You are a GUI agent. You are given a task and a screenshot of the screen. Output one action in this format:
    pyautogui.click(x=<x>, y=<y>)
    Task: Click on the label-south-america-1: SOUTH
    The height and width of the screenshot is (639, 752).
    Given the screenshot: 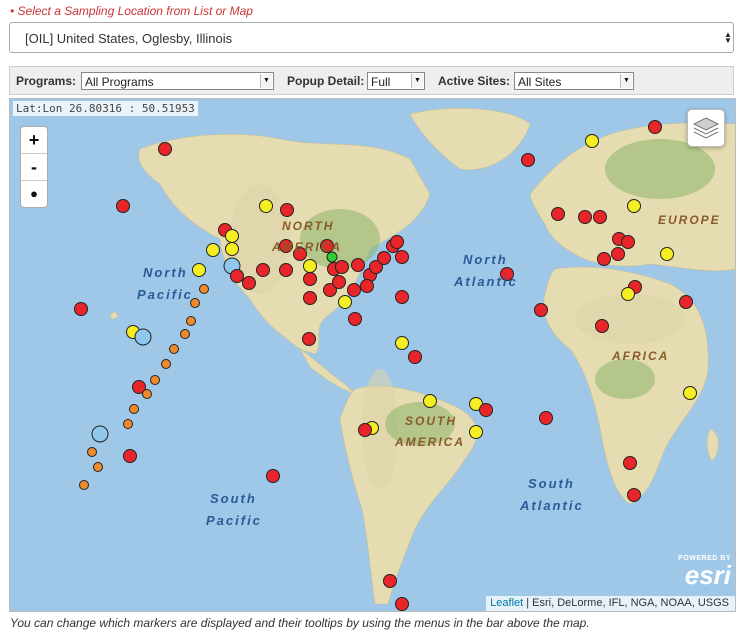 What is the action you would take?
    pyautogui.click(x=431, y=421)
    